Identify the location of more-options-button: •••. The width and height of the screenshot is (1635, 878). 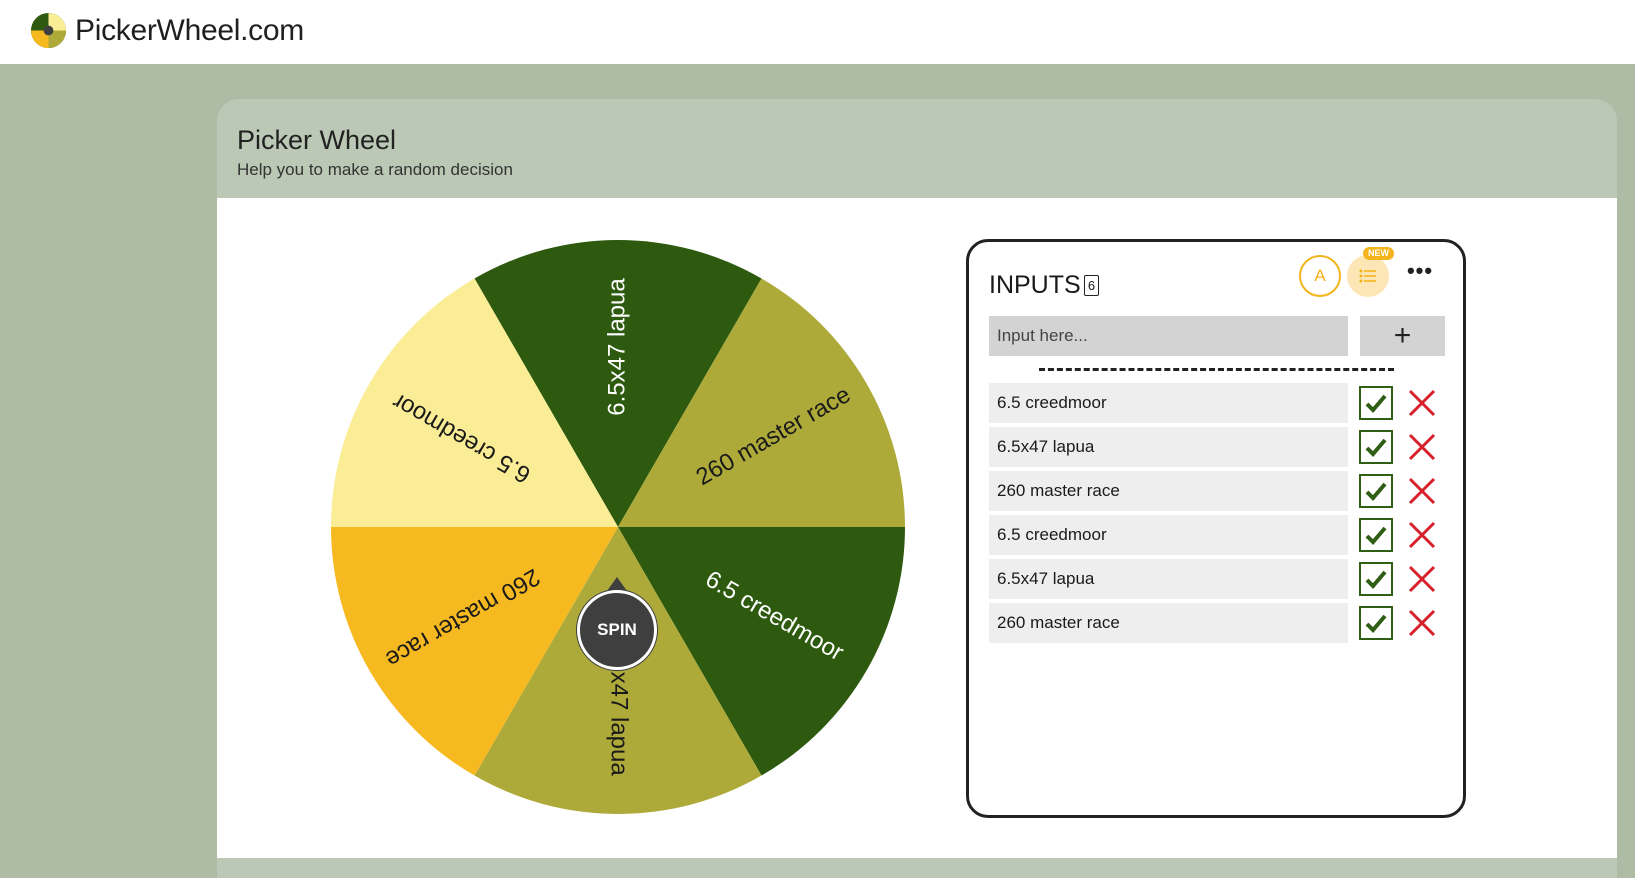
(1420, 275).